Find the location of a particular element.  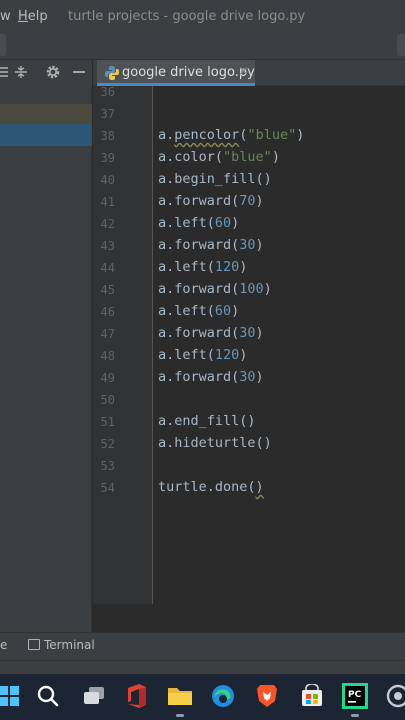

line-number: 39 is located at coordinates (107, 158).